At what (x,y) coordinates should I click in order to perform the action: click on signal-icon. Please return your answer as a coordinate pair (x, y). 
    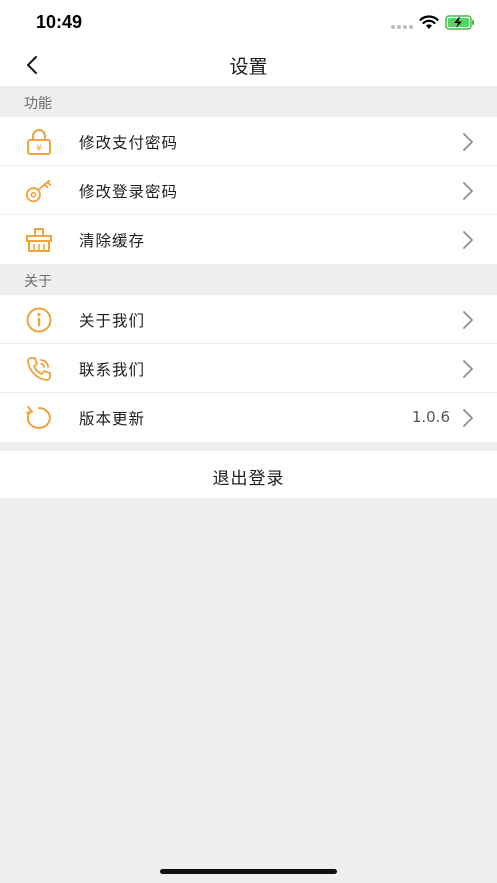
    Looking at the image, I should click on (402, 24).